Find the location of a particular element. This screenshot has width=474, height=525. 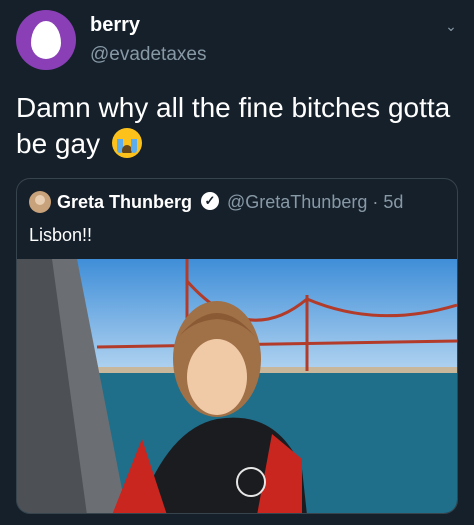

loudly-crying-face-emoji-icon is located at coordinates (126, 143).